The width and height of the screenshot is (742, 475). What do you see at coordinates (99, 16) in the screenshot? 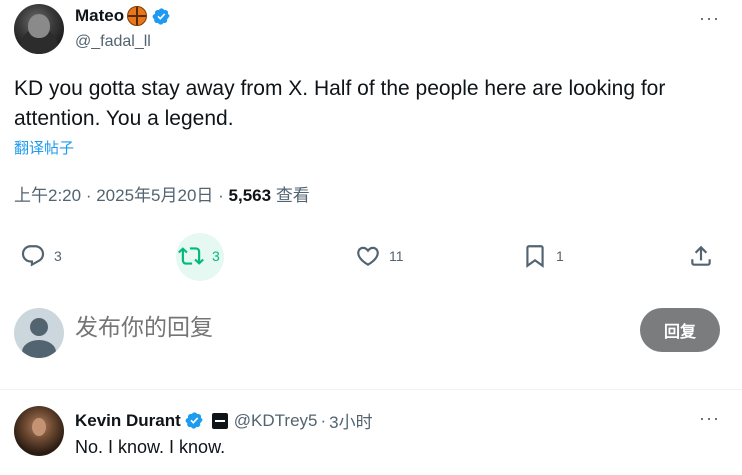
I see `author-name: Mateo` at bounding box center [99, 16].